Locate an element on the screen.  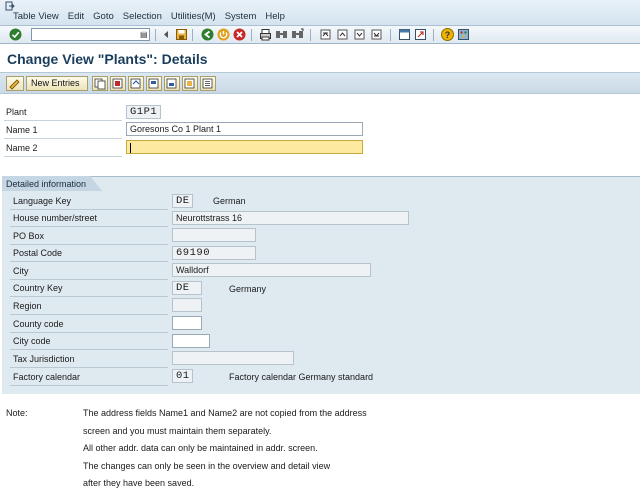
select-all-button is located at coordinates (190, 83).